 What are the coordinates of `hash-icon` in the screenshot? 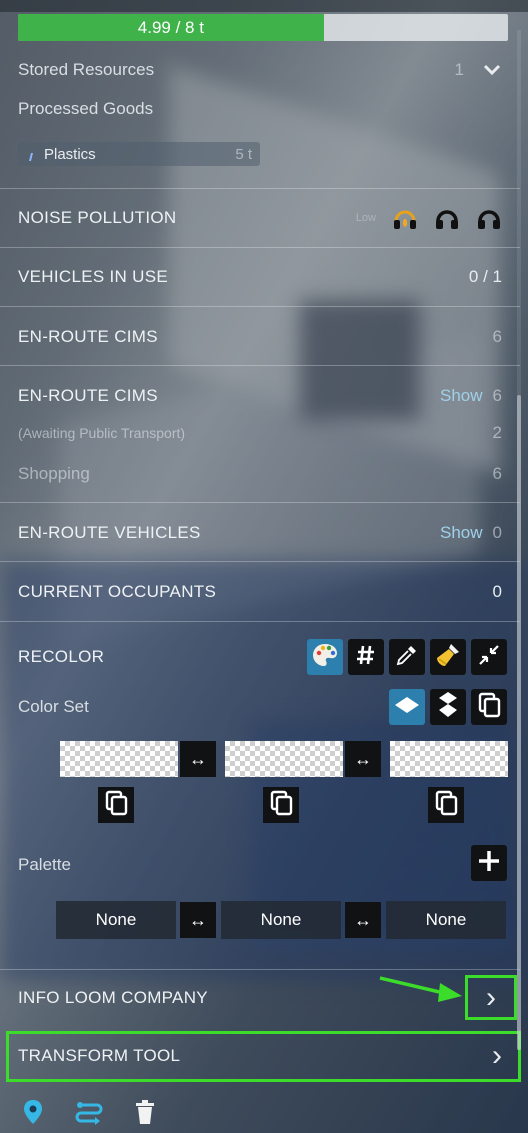 It's located at (366, 657).